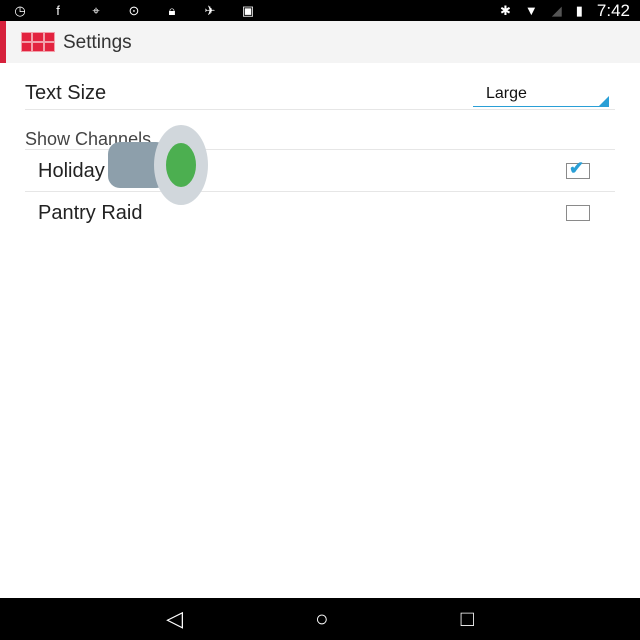 Image resolution: width=640 pixels, height=640 pixels. What do you see at coordinates (96, 10) in the screenshot?
I see `maps-icon: ⌖` at bounding box center [96, 10].